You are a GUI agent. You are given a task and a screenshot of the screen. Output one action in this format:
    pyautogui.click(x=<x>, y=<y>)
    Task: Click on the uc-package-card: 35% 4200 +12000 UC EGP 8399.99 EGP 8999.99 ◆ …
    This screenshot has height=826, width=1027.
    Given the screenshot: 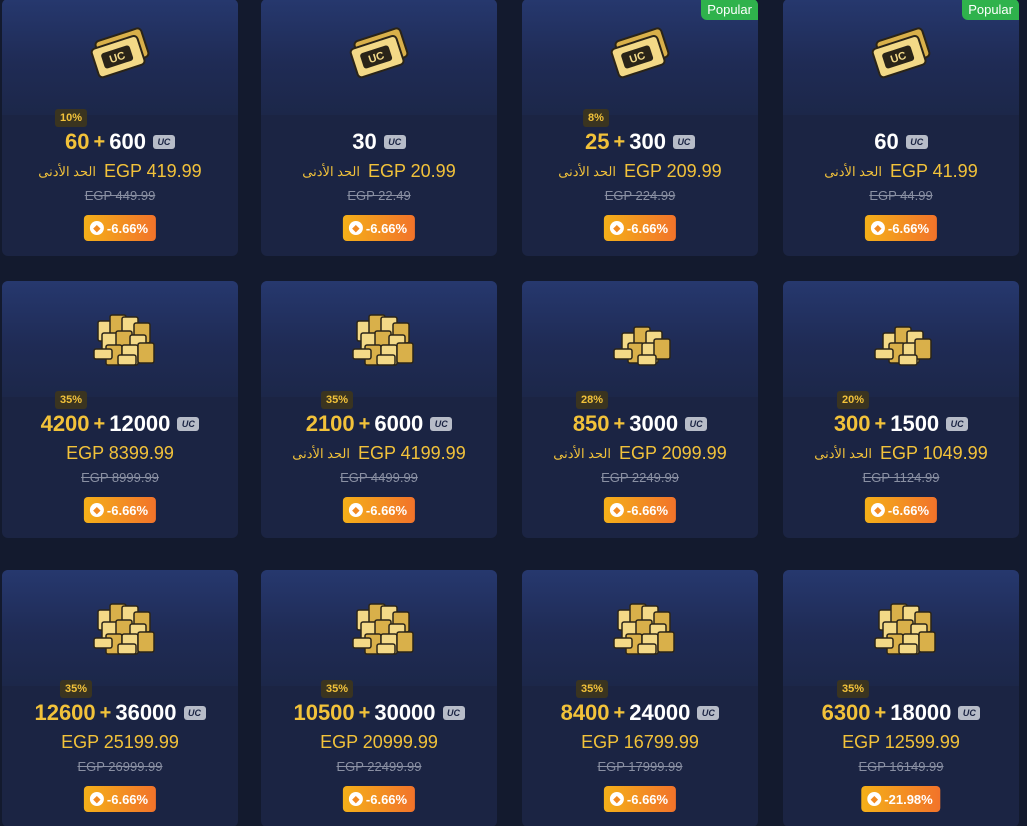 What is the action you would take?
    pyautogui.click(x=120, y=409)
    